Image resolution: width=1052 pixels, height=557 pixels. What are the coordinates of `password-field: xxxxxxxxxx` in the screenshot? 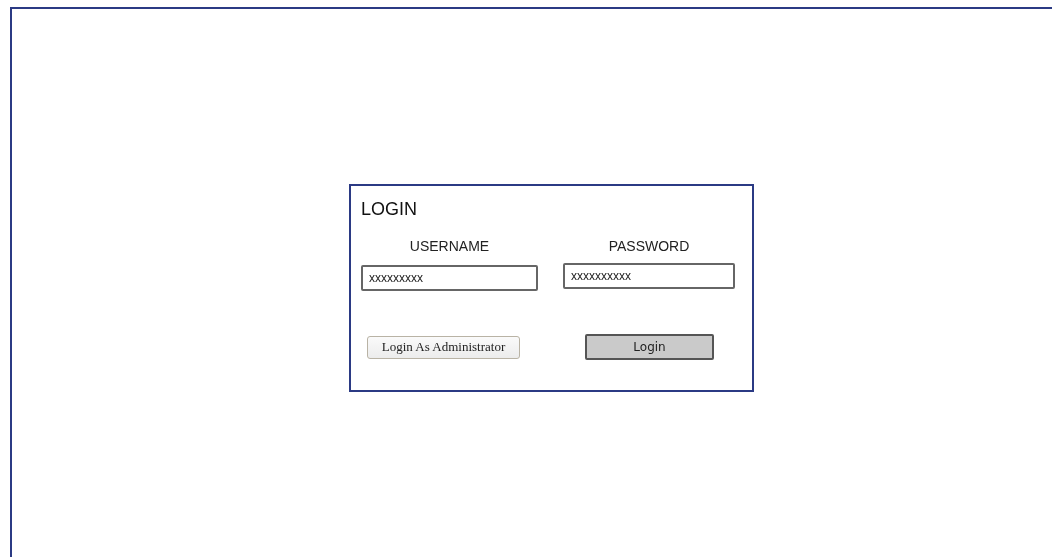 It's located at (649, 276).